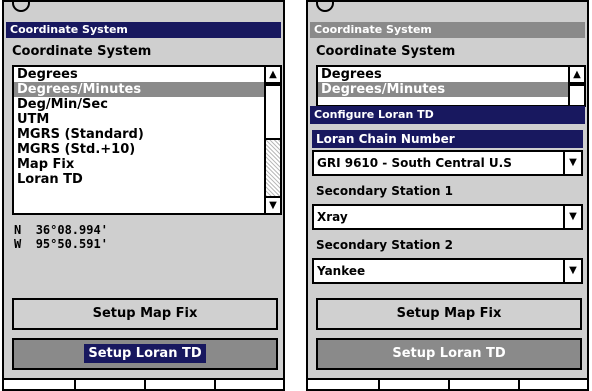 This screenshot has height=391, width=592. What do you see at coordinates (147, 149) in the screenshot?
I see `list-item: MGRS (Std.+10)` at bounding box center [147, 149].